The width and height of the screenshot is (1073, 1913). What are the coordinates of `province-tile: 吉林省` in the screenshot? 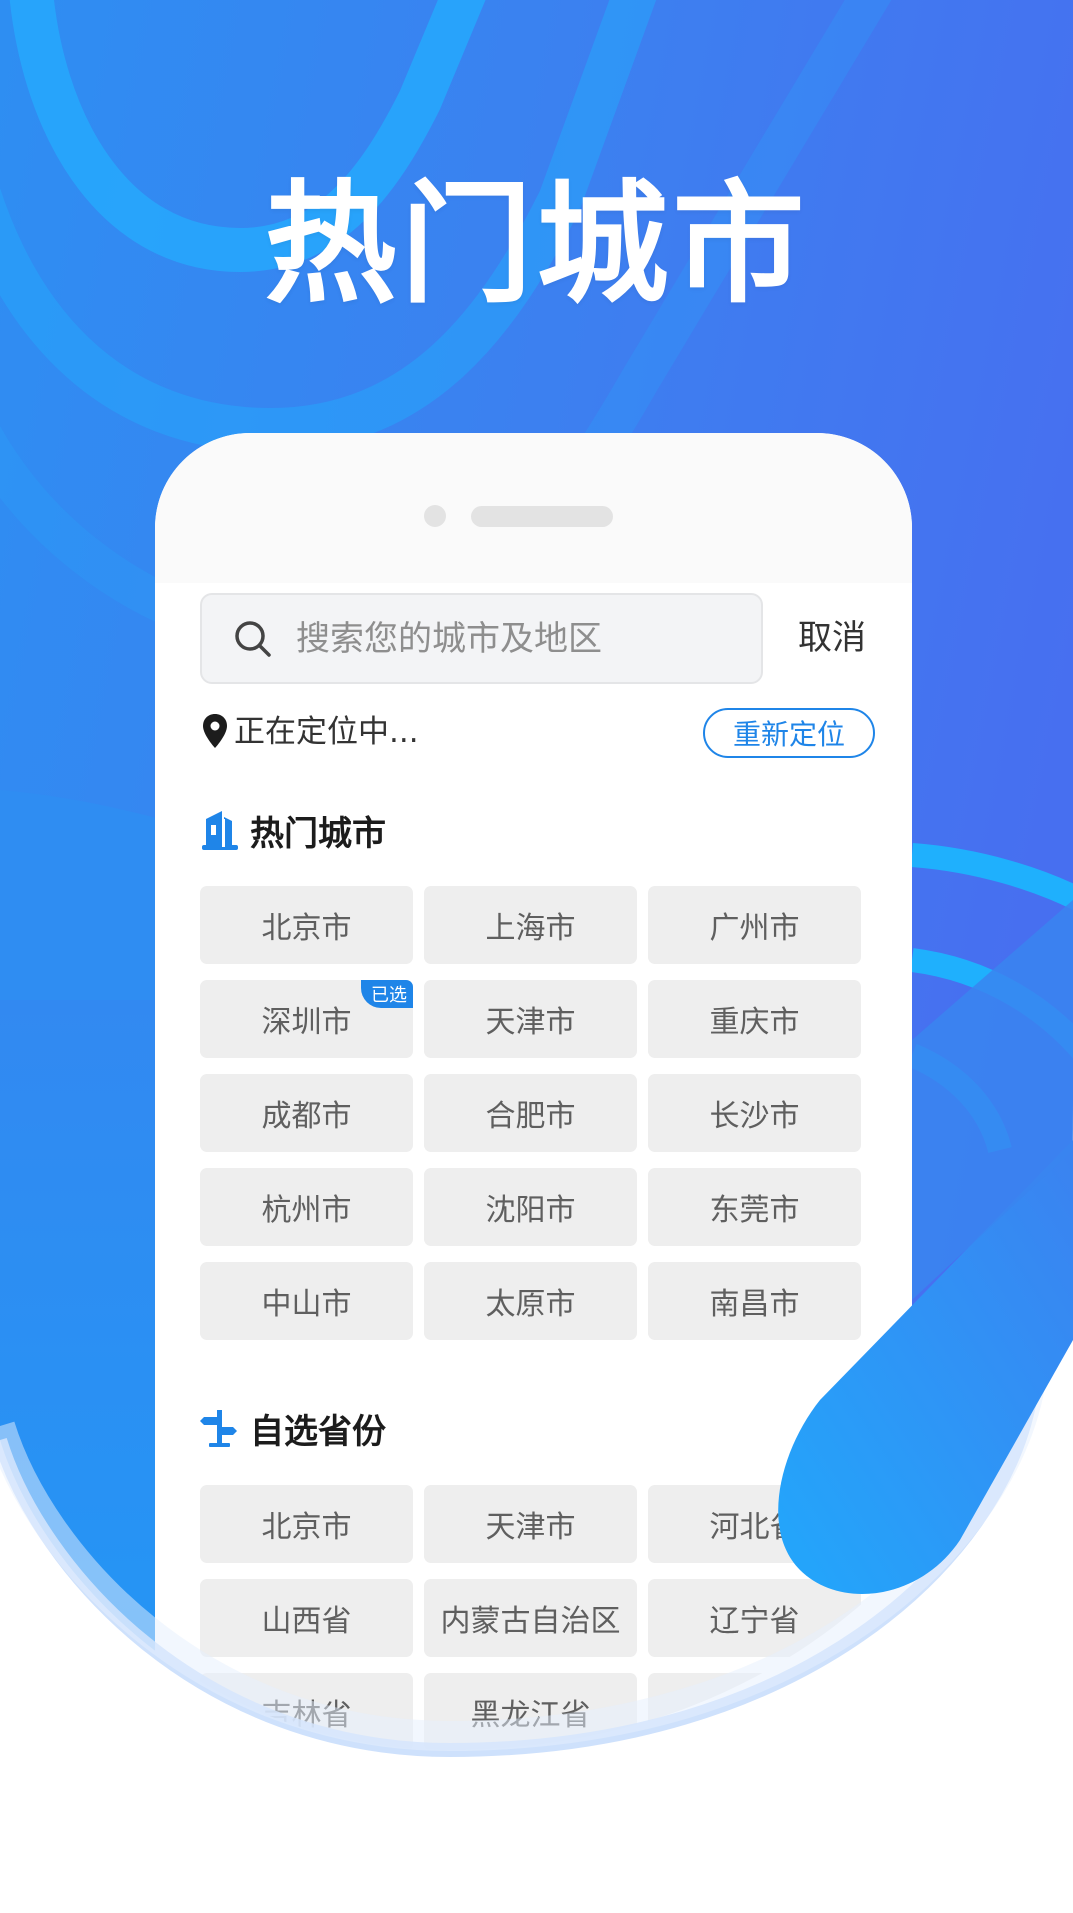 It's located at (306, 1712).